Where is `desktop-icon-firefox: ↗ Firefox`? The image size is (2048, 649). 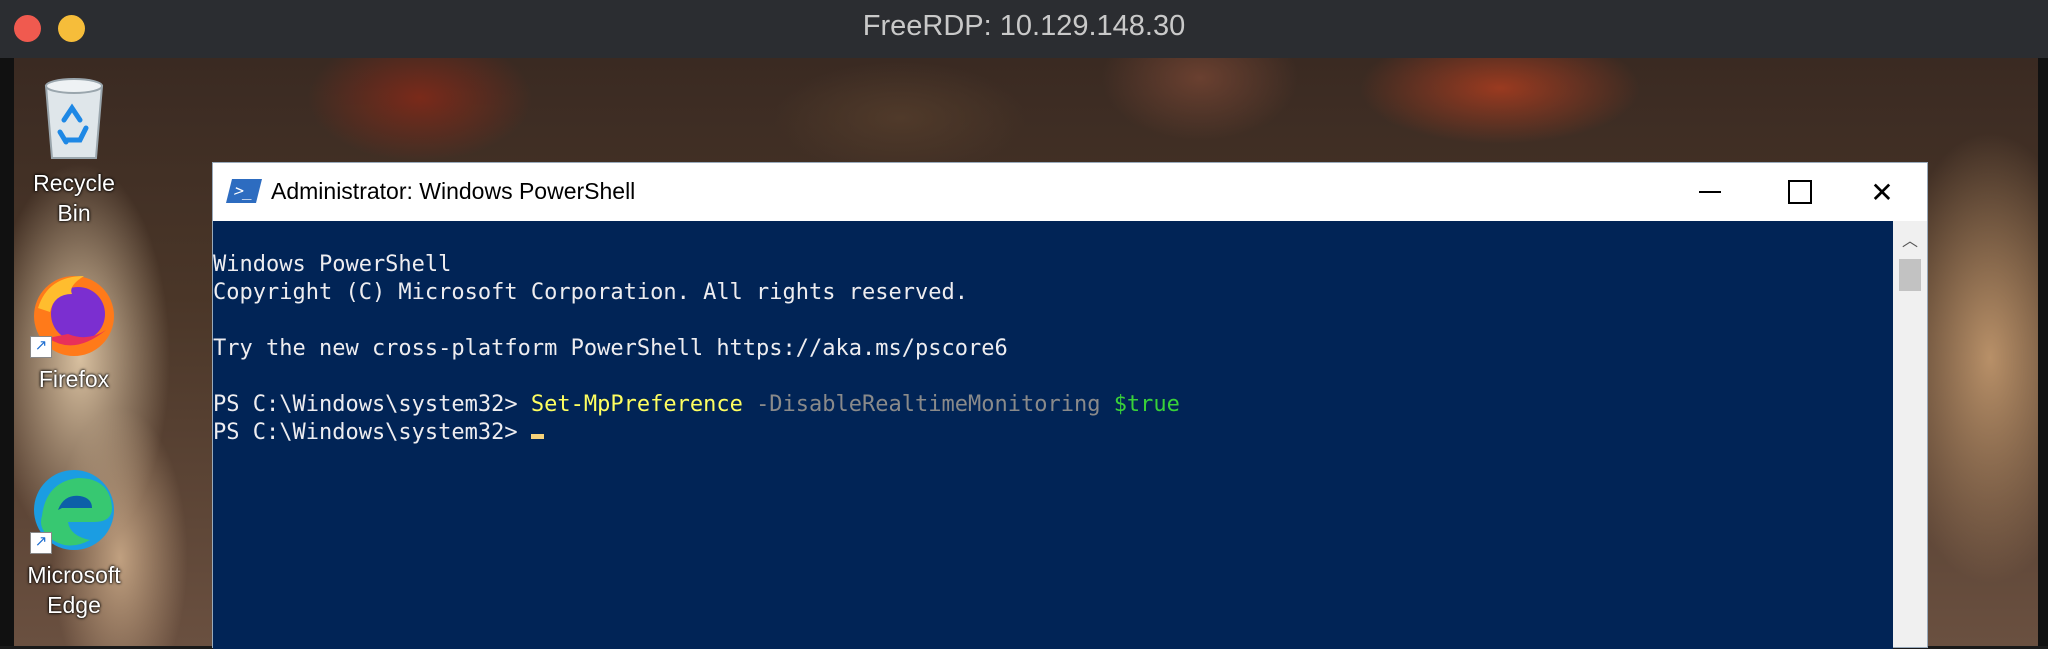 desktop-icon-firefox: ↗ Firefox is located at coordinates (74, 331).